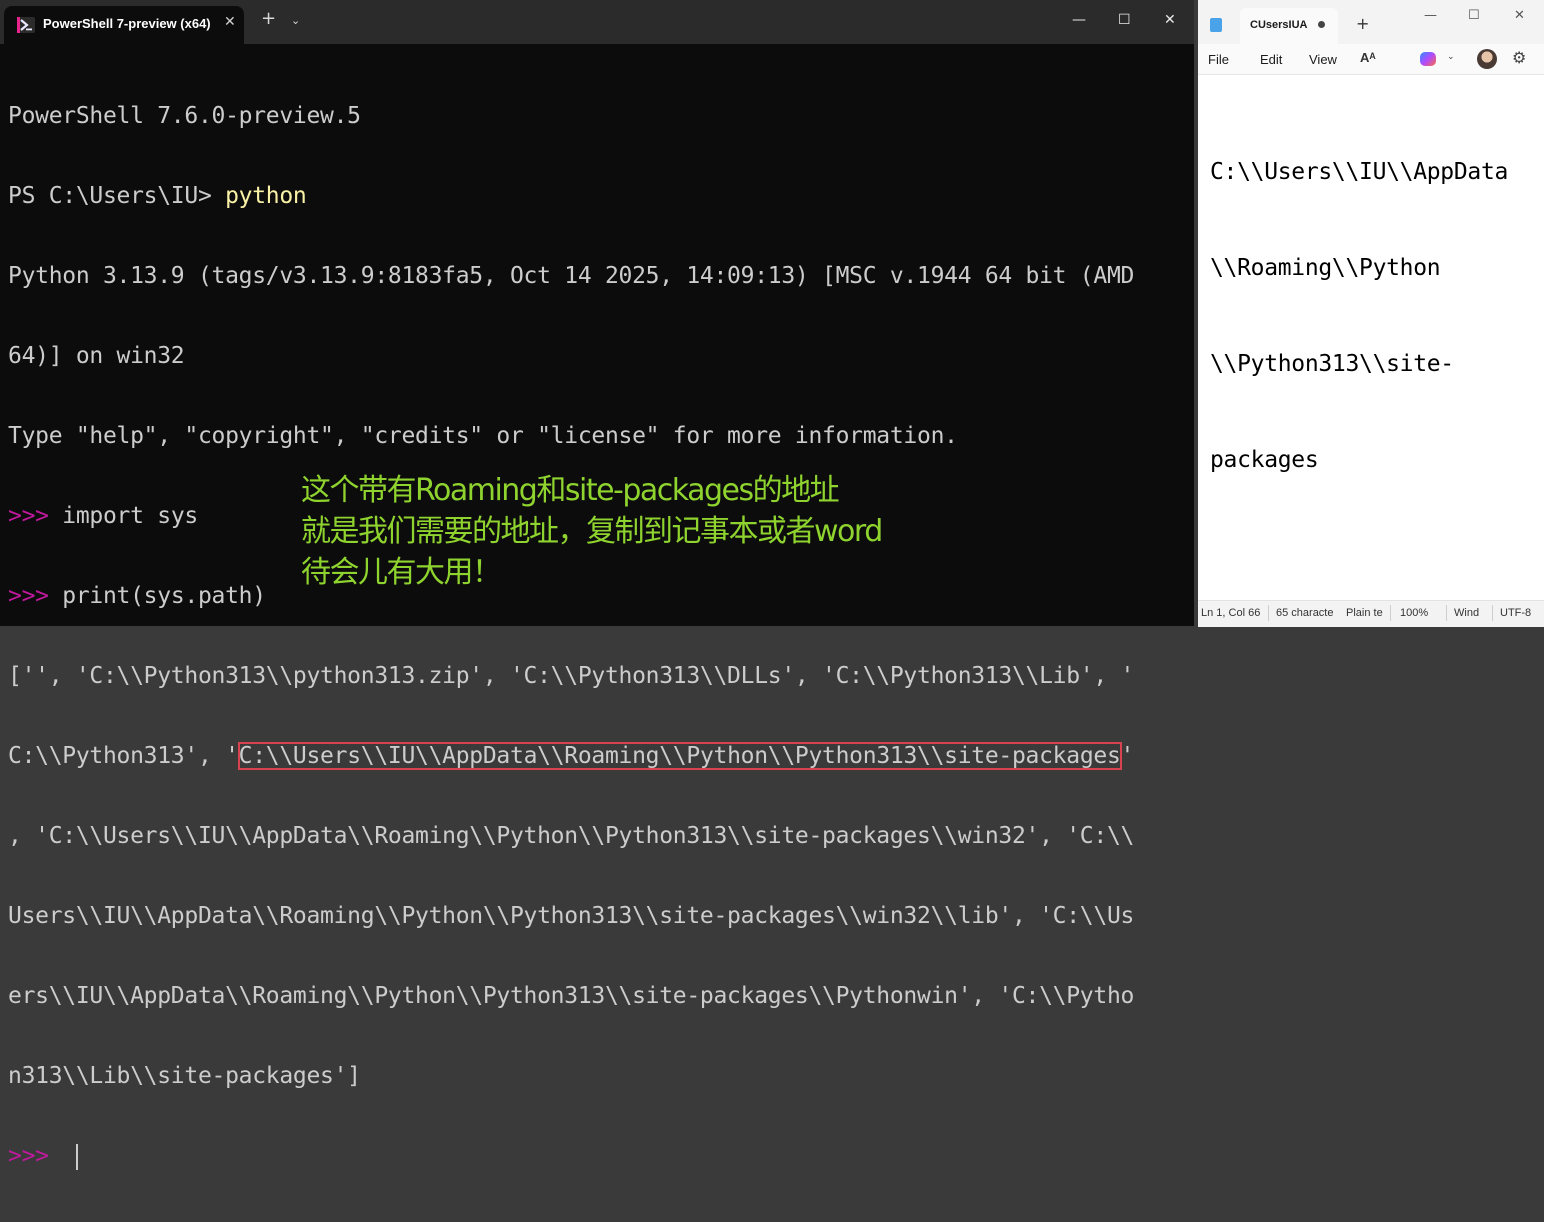 This screenshot has height=1222, width=1544. Describe the element at coordinates (77, 1156) in the screenshot. I see `text-cursor` at that location.